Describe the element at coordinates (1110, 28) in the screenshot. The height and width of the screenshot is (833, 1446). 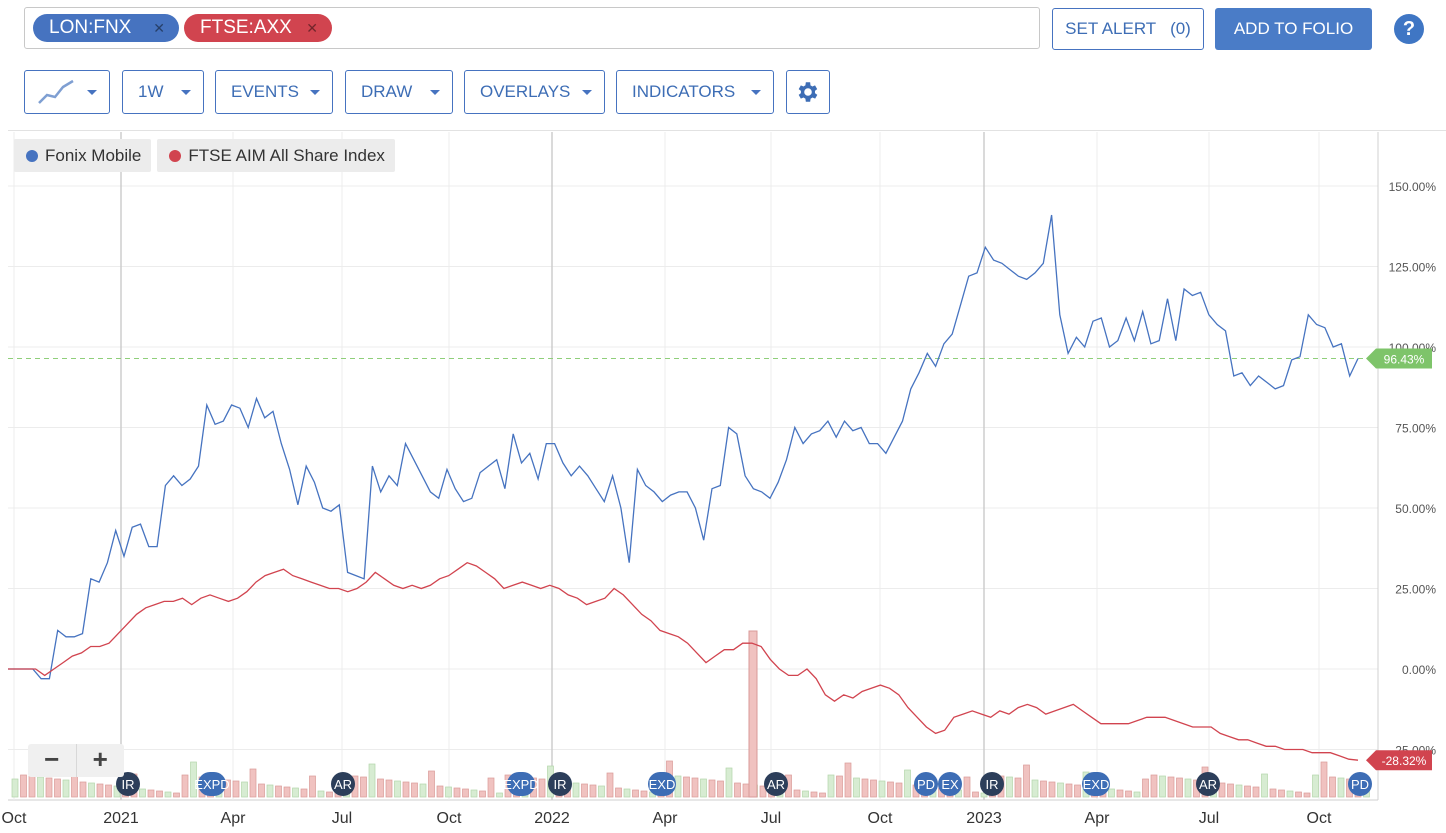
I see `set-alert-label: SET ALERT` at that location.